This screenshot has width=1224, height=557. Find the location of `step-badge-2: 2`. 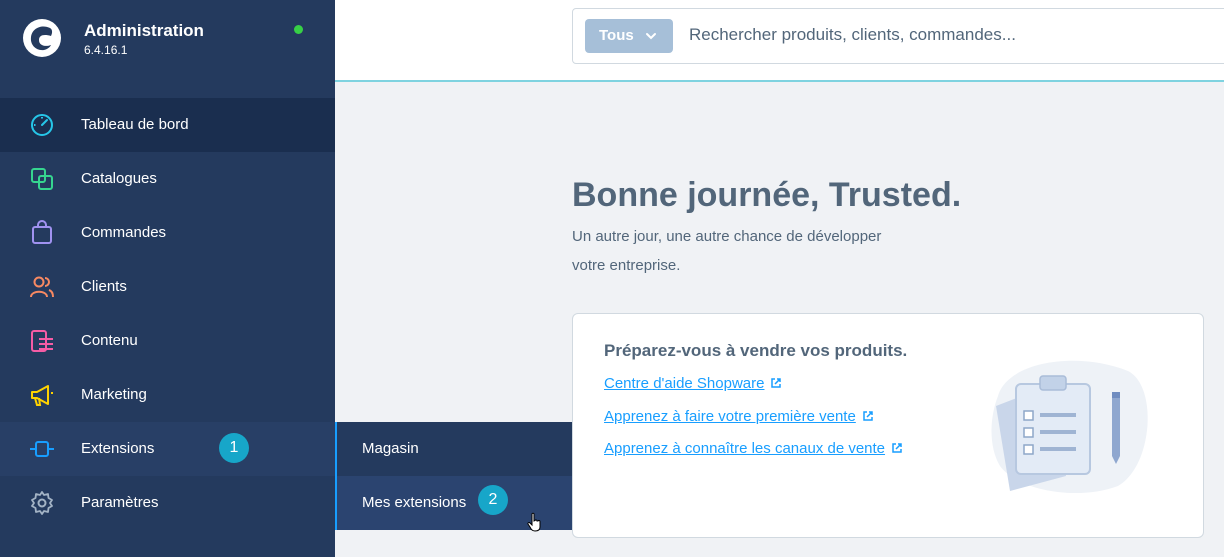

step-badge-2: 2 is located at coordinates (493, 500).